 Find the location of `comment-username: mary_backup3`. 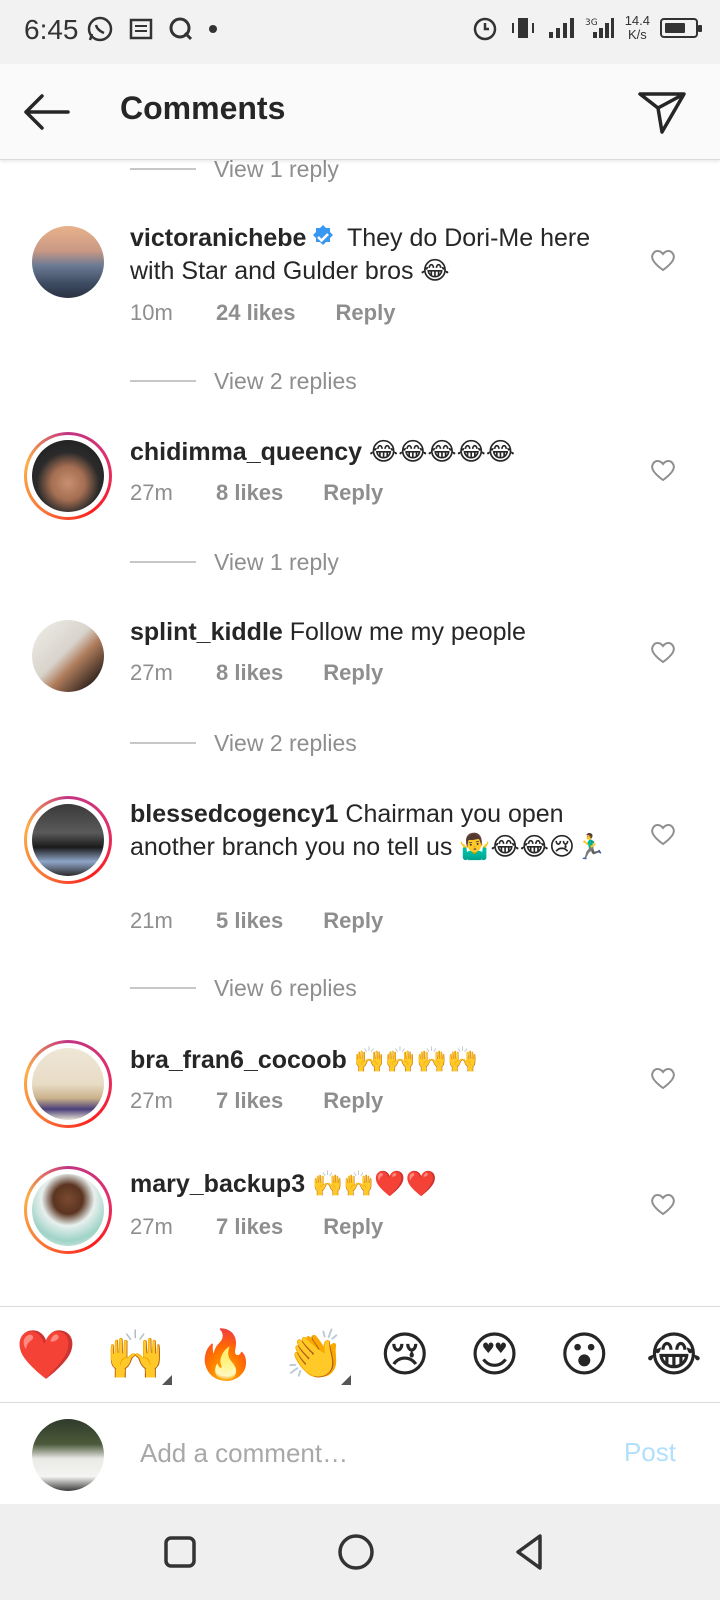

comment-username: mary_backup3 is located at coordinates (217, 1184).